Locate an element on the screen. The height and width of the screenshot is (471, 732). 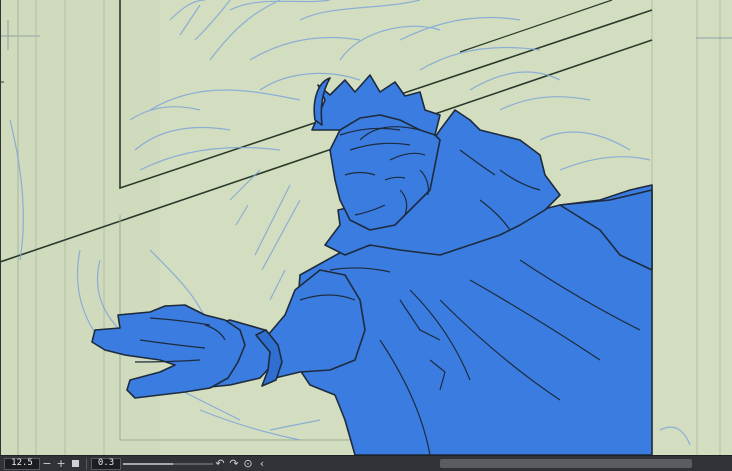
reset-rotation-icon: ⊙ is located at coordinates (248, 464).